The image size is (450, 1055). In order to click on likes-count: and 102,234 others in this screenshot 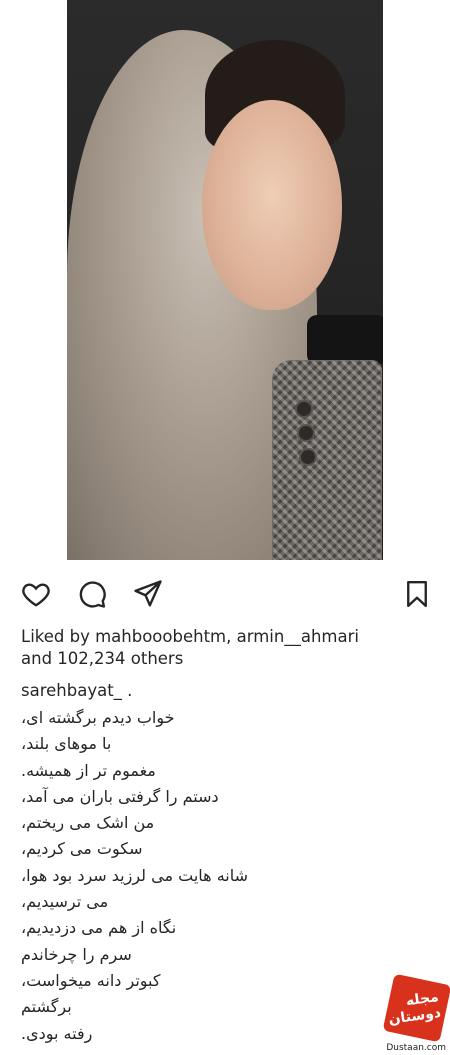, I will do `click(102, 658)`.